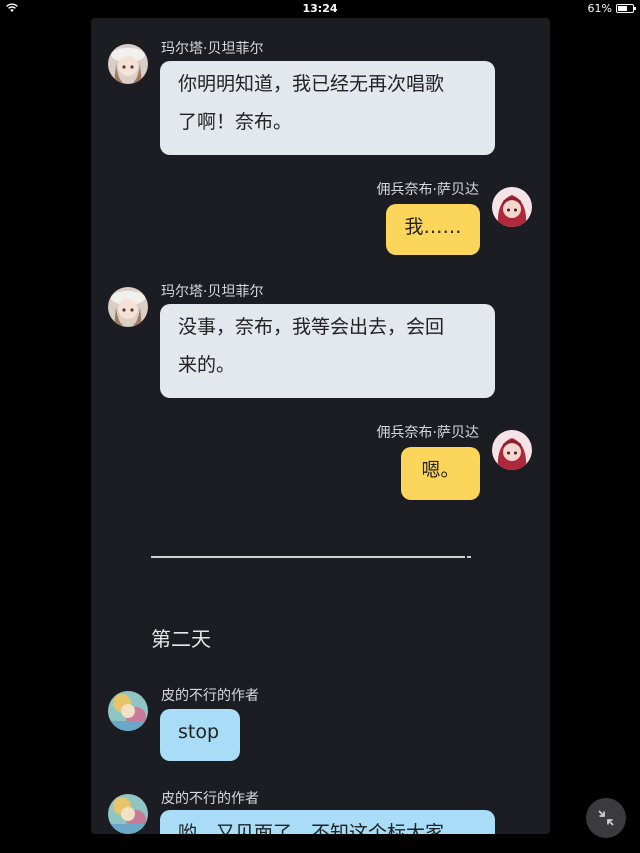  Describe the element at coordinates (626, 8) in the screenshot. I see `battery-icon` at that location.